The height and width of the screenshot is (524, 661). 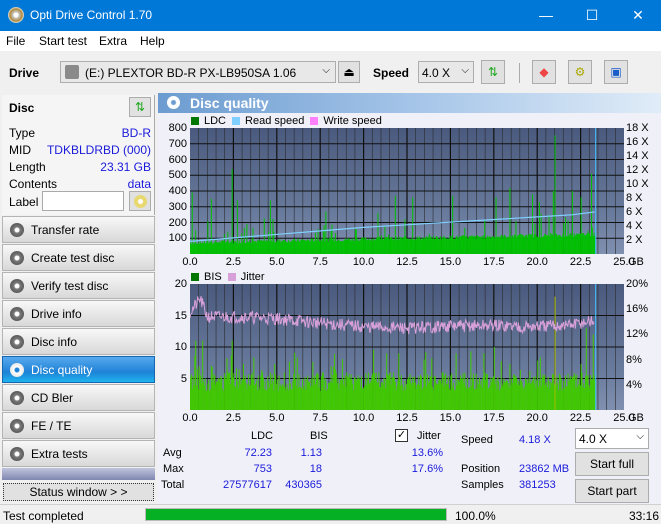 I want to click on ldc-y2-tick: 8 X, so click(x=634, y=198).